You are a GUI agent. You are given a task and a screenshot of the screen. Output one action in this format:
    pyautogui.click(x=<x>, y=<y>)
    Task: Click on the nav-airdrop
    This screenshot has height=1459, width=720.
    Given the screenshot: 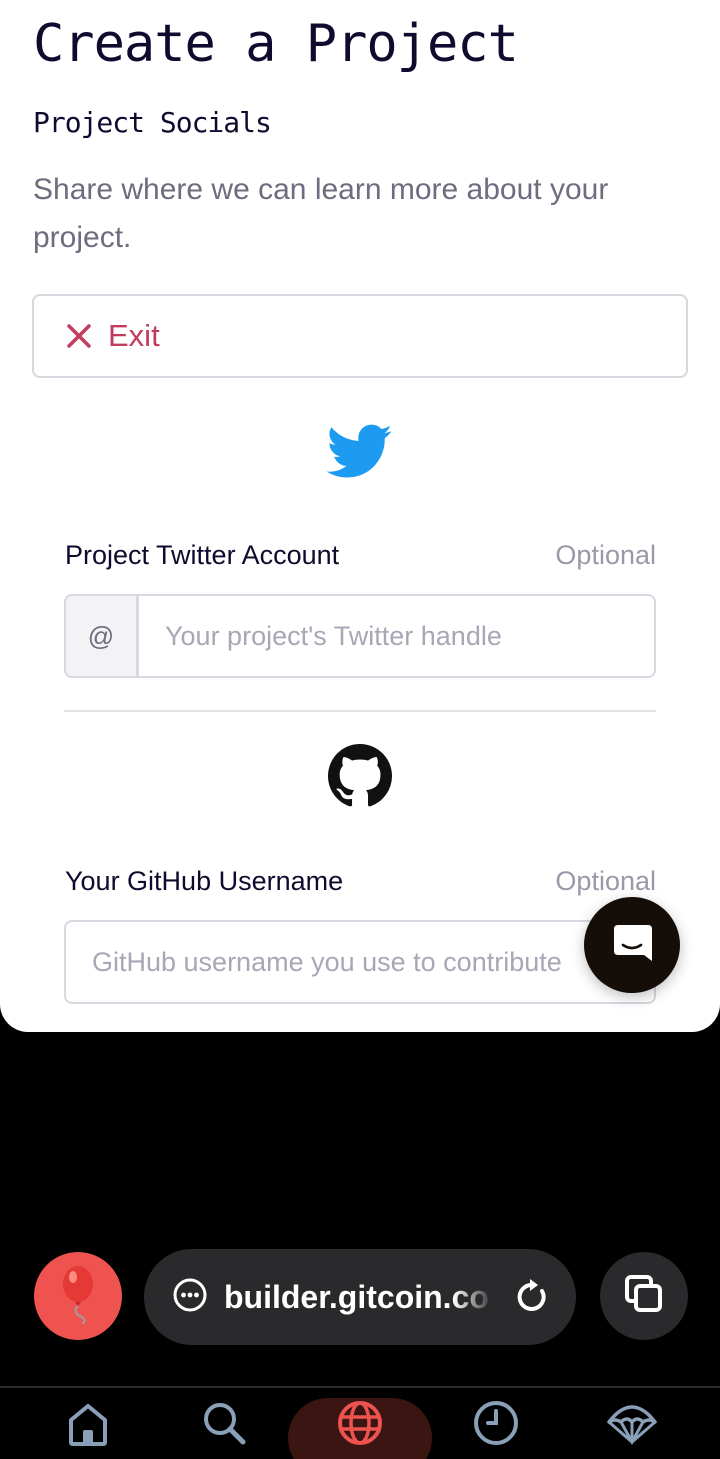 What is the action you would take?
    pyautogui.click(x=632, y=1428)
    